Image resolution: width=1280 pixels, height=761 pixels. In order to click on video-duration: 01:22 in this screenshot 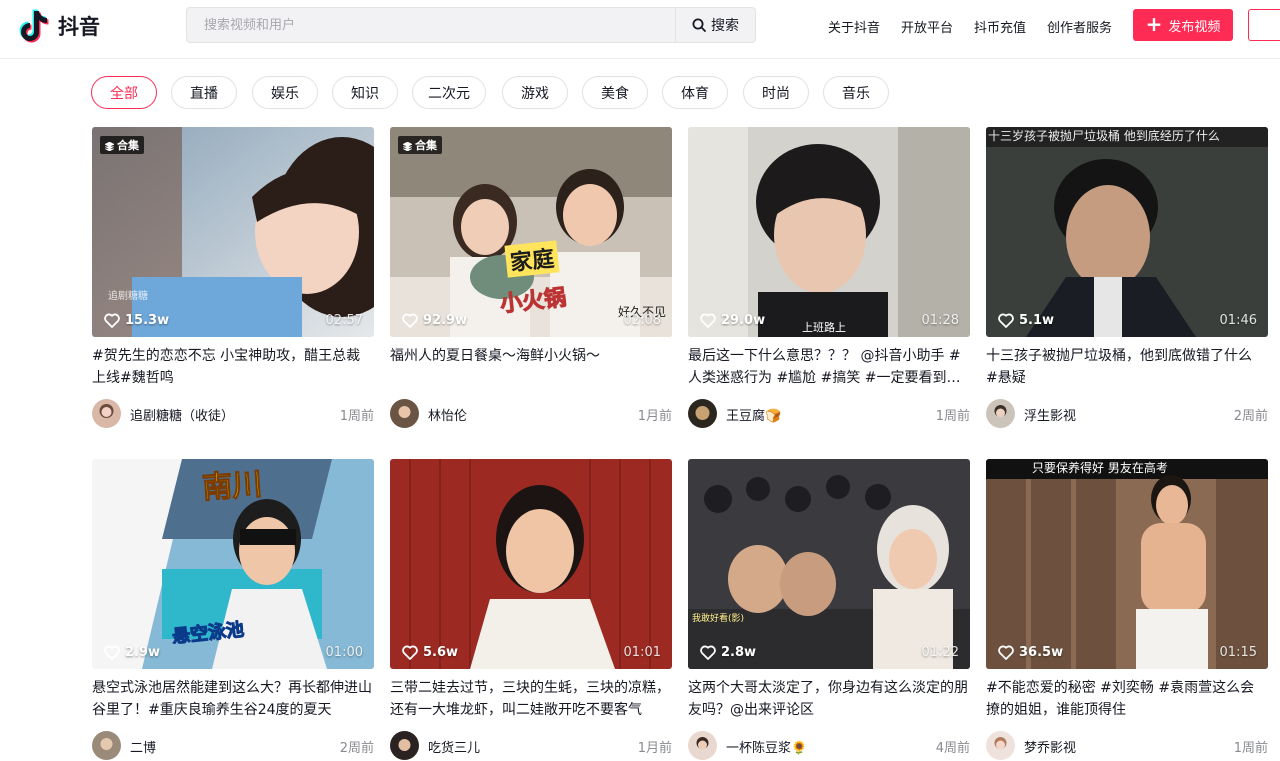, I will do `click(940, 652)`.